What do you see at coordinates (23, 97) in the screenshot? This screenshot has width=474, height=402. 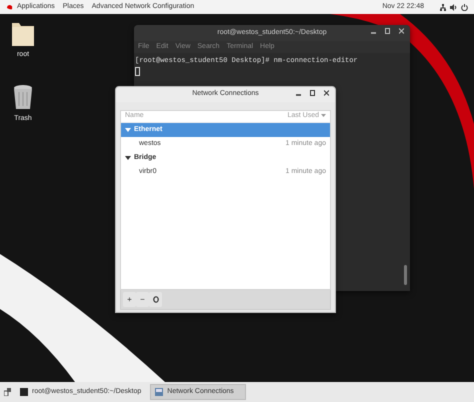 I see `trash-icon` at bounding box center [23, 97].